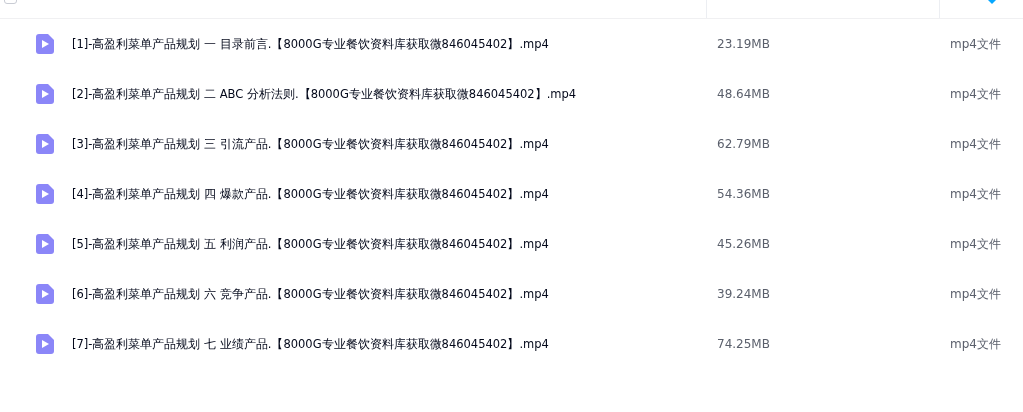  Describe the element at coordinates (743, 244) in the screenshot. I see `file-size: 45.26MB` at that location.